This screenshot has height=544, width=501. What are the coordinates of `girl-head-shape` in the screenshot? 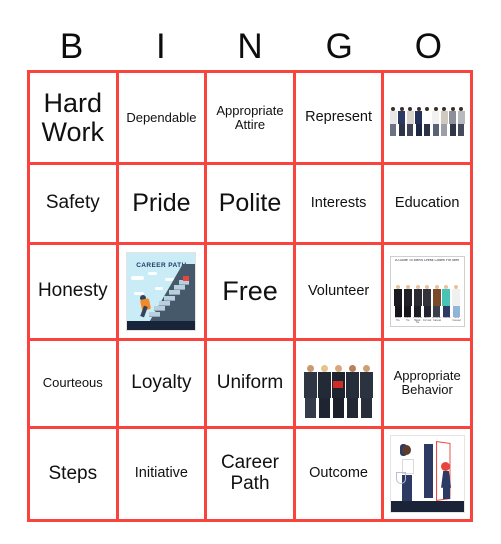 It's located at (446, 466).